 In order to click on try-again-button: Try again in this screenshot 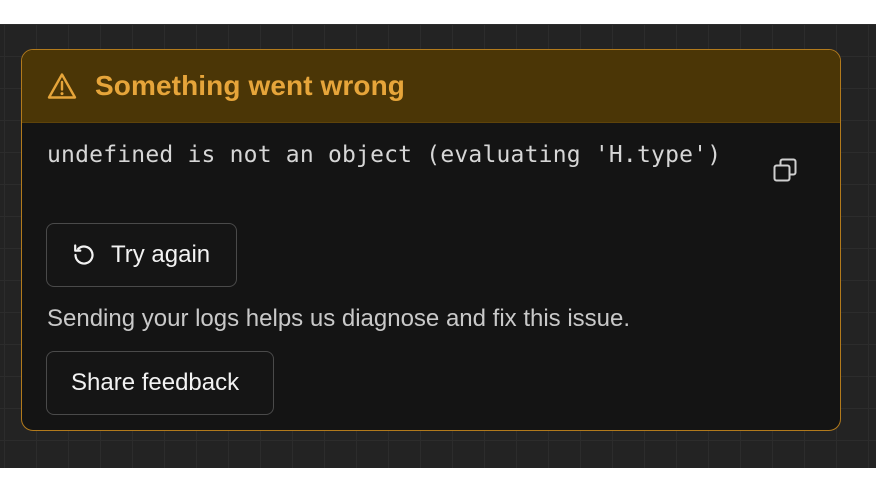, I will do `click(141, 255)`.